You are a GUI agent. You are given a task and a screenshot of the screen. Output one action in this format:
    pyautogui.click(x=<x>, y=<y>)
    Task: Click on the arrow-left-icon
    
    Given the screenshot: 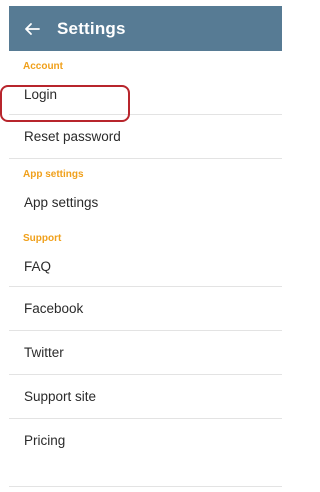 What is the action you would take?
    pyautogui.click(x=32, y=28)
    